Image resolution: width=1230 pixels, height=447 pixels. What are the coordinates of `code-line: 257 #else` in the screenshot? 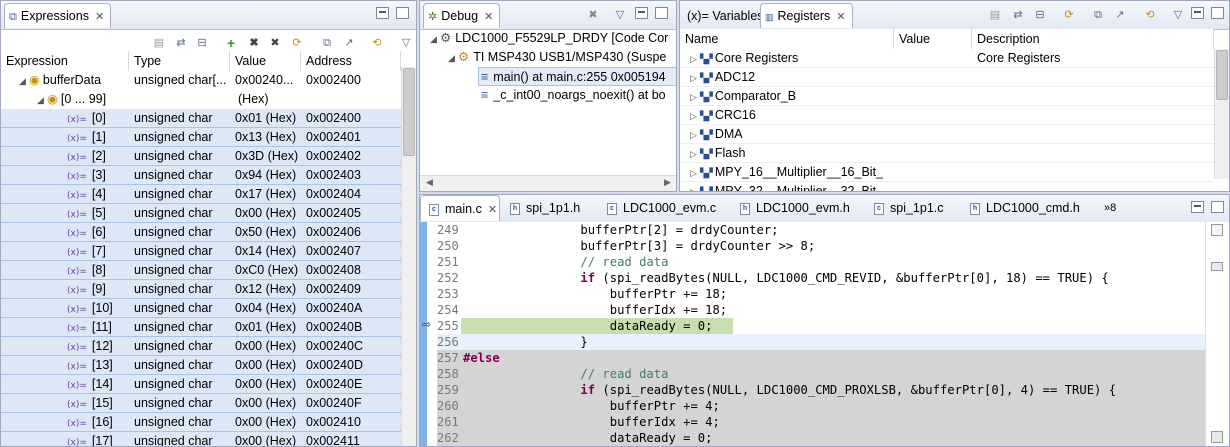 It's located at (821, 358).